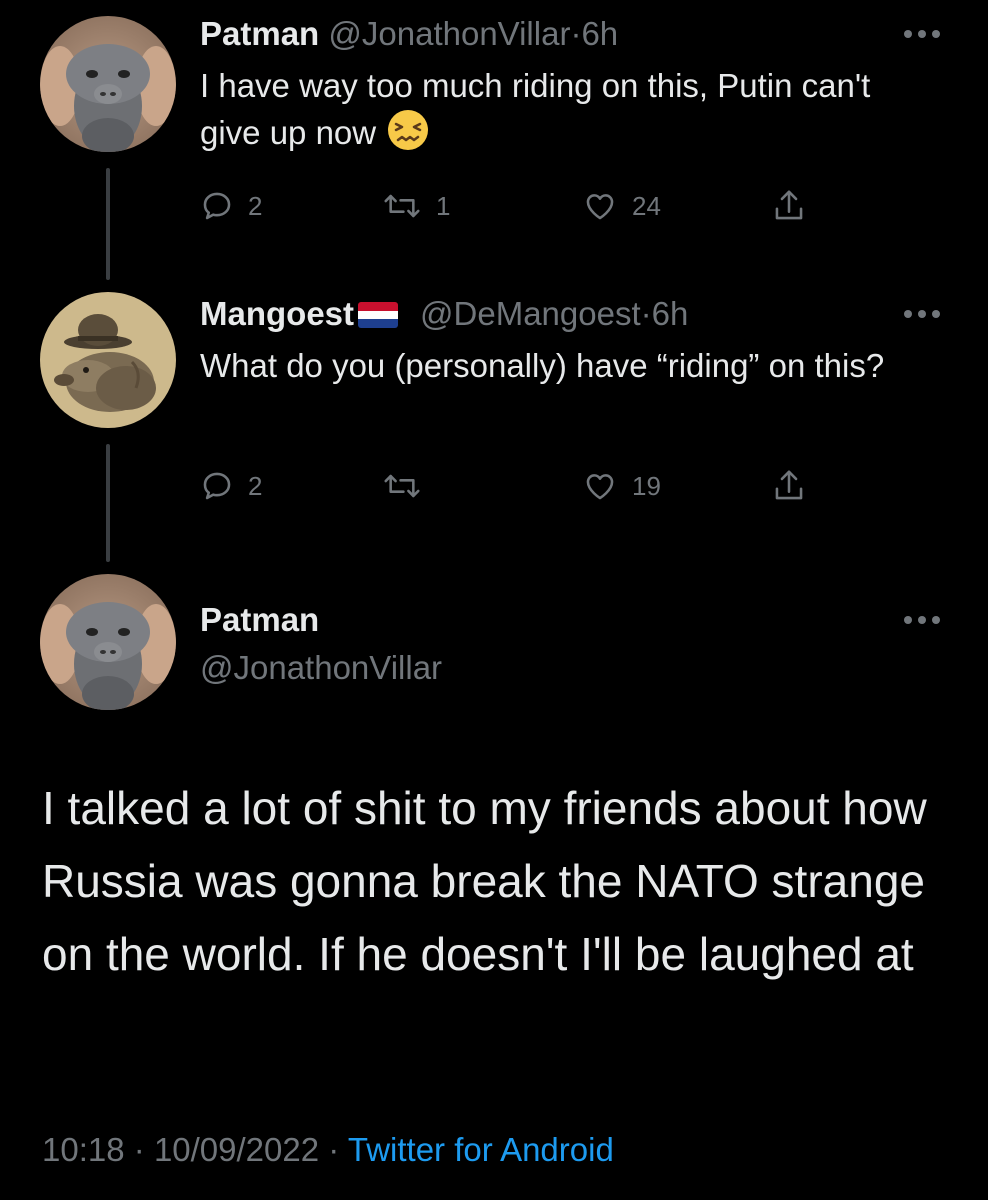 This screenshot has height=1200, width=988. Describe the element at coordinates (646, 485) in the screenshot. I see `like-count: 19` at that location.